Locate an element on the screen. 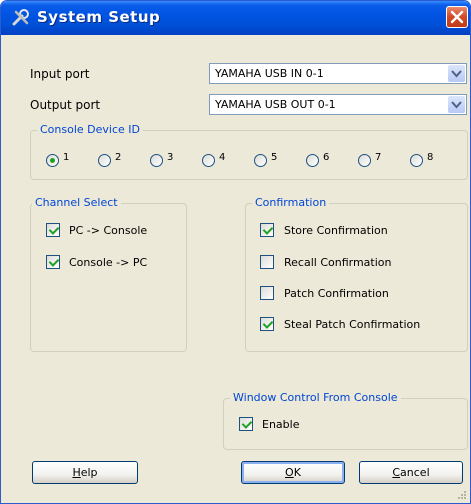  console-to-pc-label: Console -> PC is located at coordinates (108, 262).